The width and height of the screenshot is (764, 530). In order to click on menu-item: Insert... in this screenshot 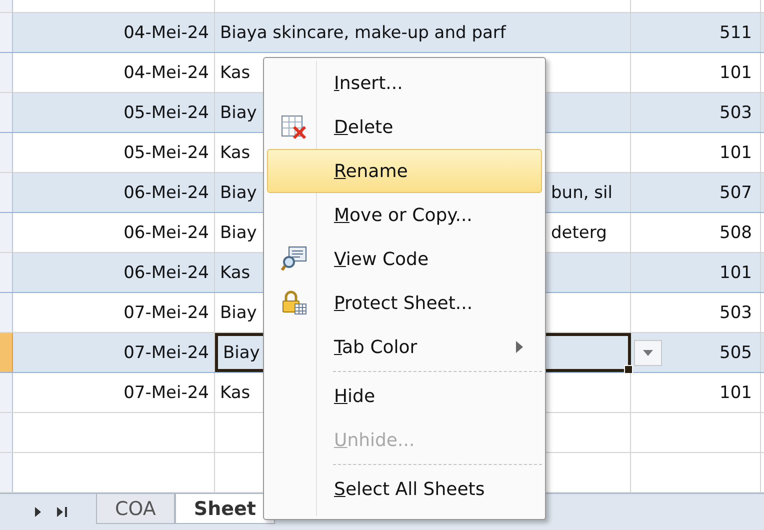, I will do `click(404, 83)`.